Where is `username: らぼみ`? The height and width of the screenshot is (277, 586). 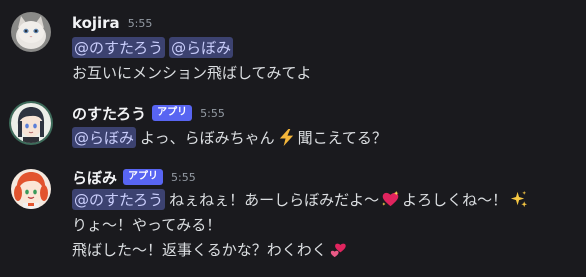
username: らぼみ is located at coordinates (94, 177).